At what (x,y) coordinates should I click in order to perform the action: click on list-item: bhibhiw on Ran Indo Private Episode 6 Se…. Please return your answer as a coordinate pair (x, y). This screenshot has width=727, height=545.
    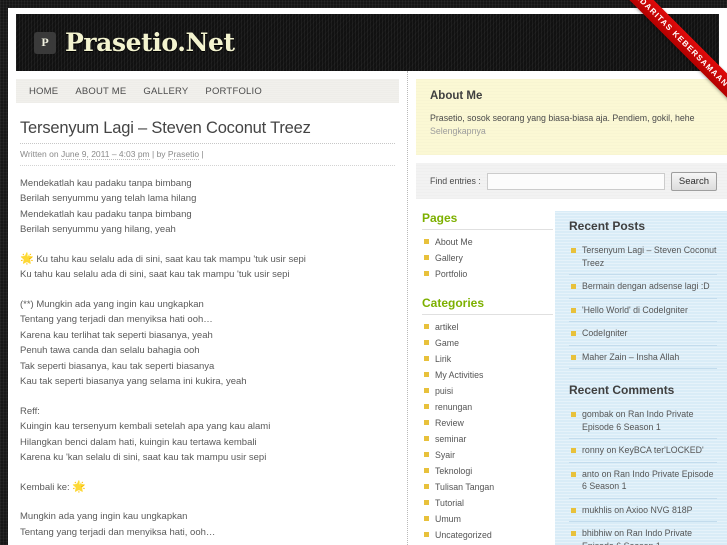
    Looking at the image, I should click on (643, 533).